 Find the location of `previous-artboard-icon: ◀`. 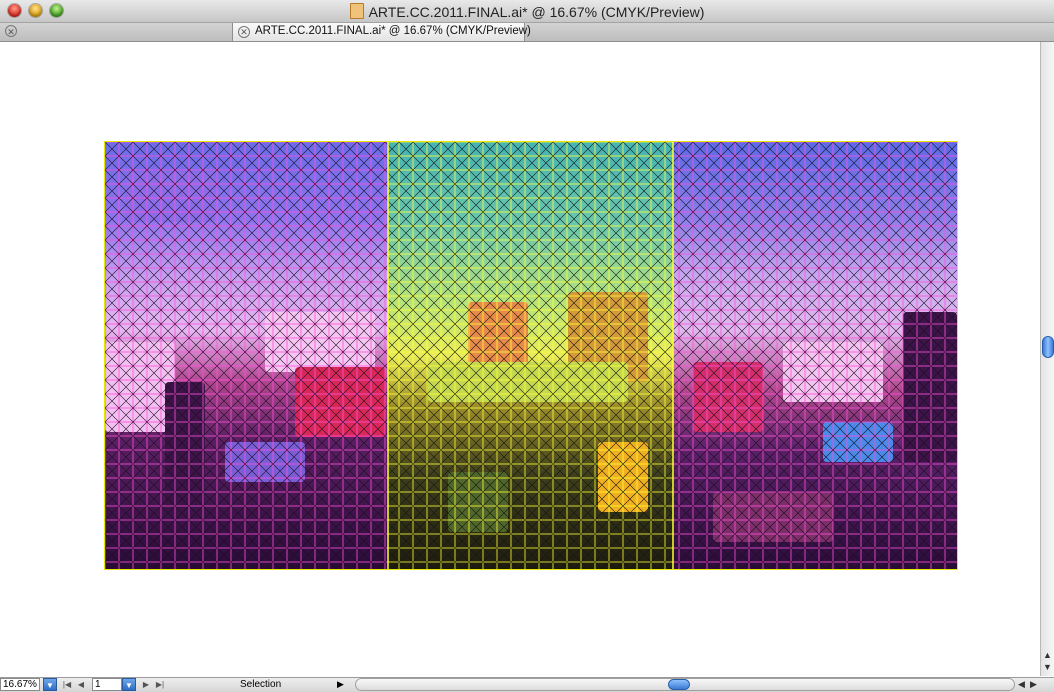

previous-artboard-icon: ◀ is located at coordinates (81, 684).